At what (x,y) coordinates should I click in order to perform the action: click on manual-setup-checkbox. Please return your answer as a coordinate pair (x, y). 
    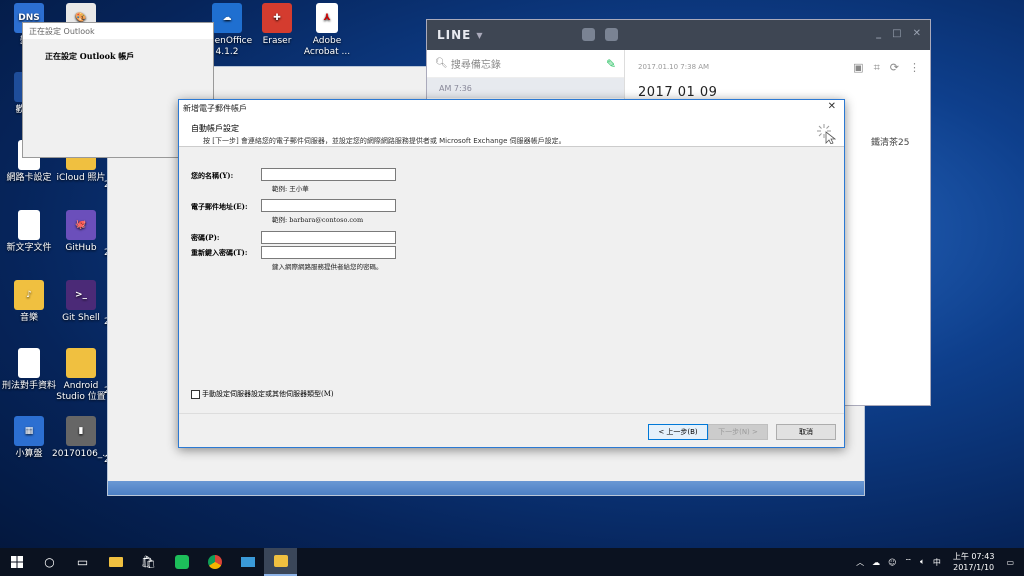
    Looking at the image, I should click on (195, 394).